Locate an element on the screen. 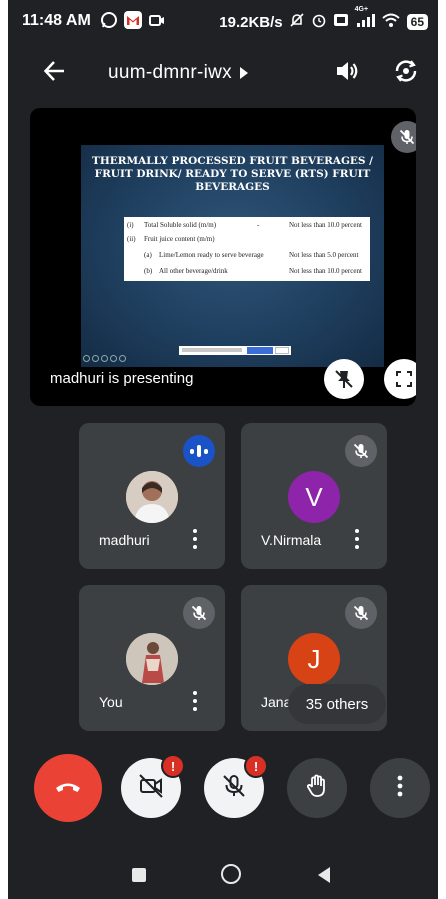 This screenshot has height=899, width=446. gmail-icon is located at coordinates (133, 20).